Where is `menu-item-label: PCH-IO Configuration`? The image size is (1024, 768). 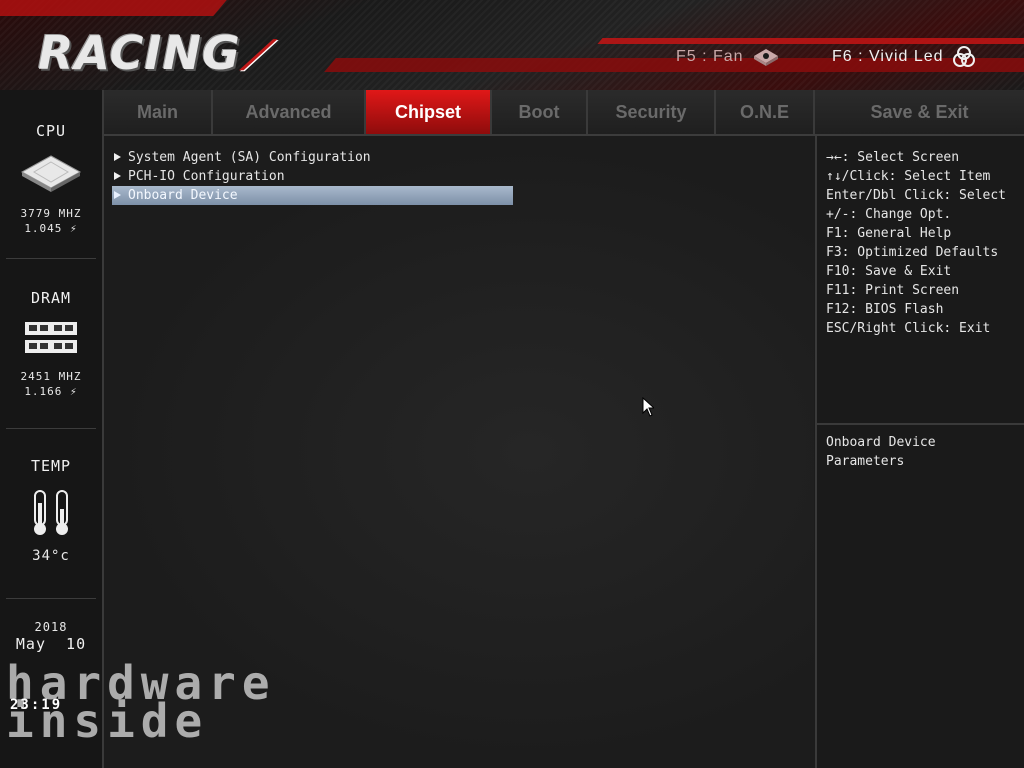 menu-item-label: PCH-IO Configuration is located at coordinates (206, 176).